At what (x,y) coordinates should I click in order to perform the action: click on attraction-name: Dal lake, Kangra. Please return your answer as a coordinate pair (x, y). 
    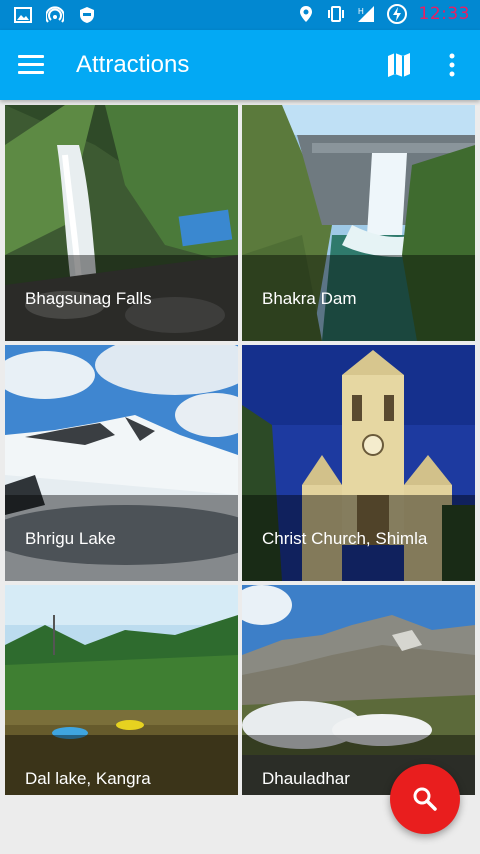
    Looking at the image, I should click on (88, 778).